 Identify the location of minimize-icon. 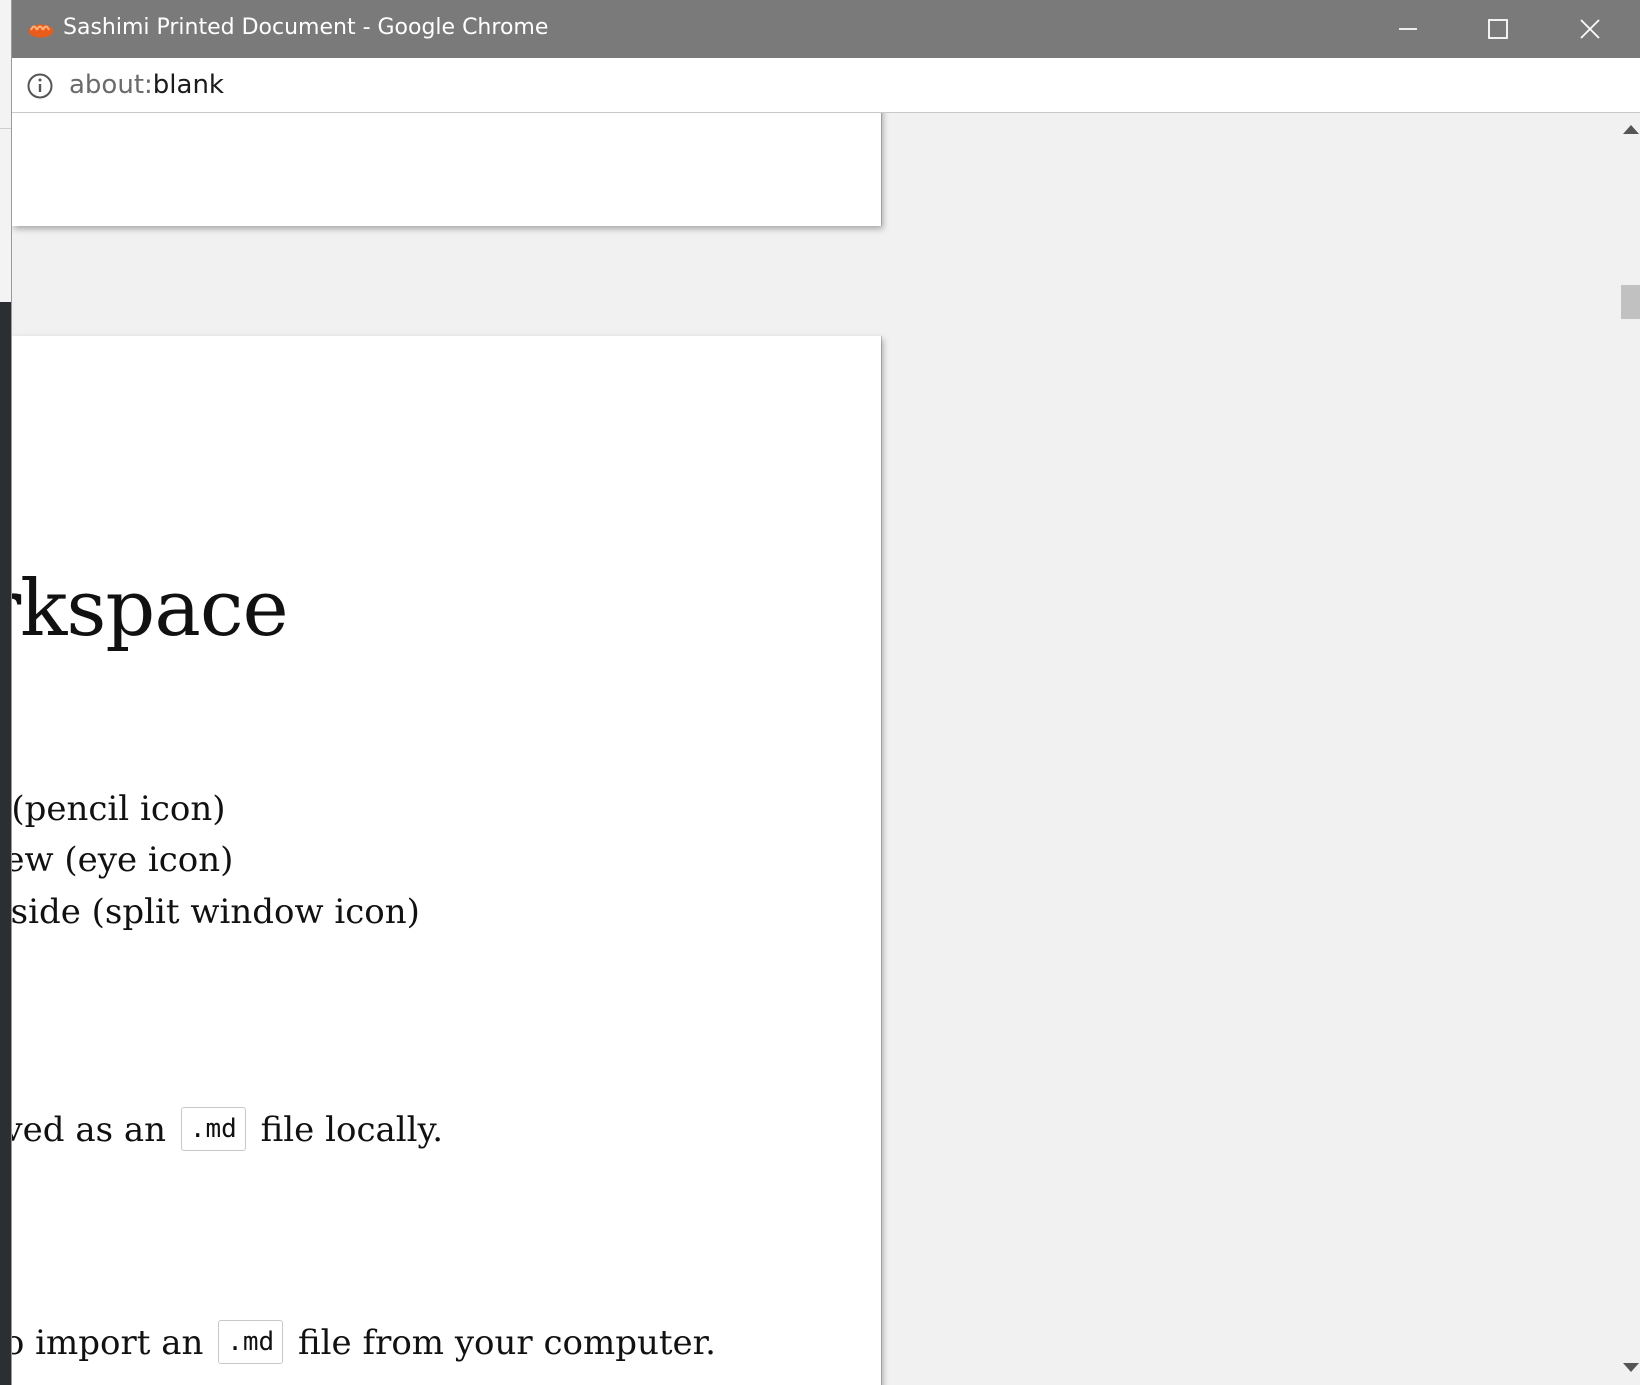
(1408, 29).